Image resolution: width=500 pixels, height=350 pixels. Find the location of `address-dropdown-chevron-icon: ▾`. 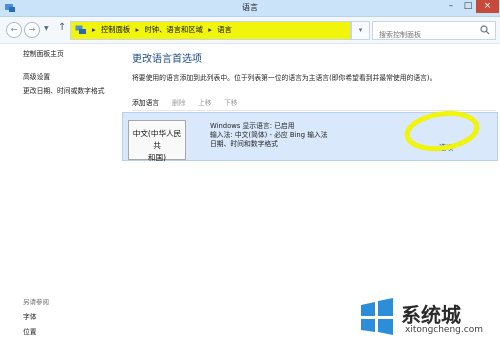

address-dropdown-chevron-icon: ▾ is located at coordinates (360, 30).